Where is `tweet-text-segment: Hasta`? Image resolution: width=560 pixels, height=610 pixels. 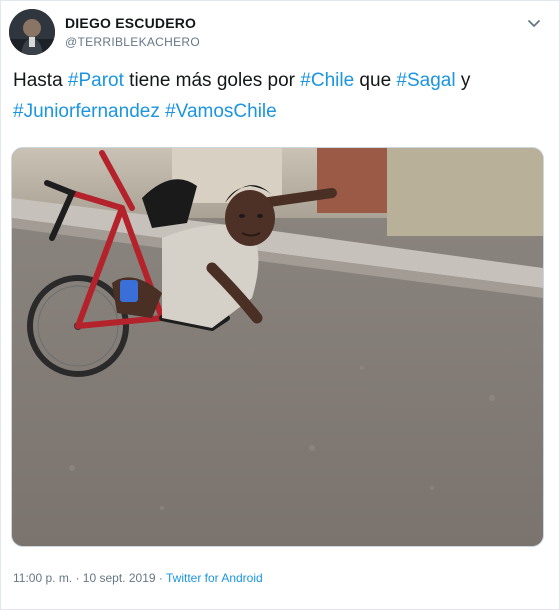 tweet-text-segment: Hasta is located at coordinates (40, 80).